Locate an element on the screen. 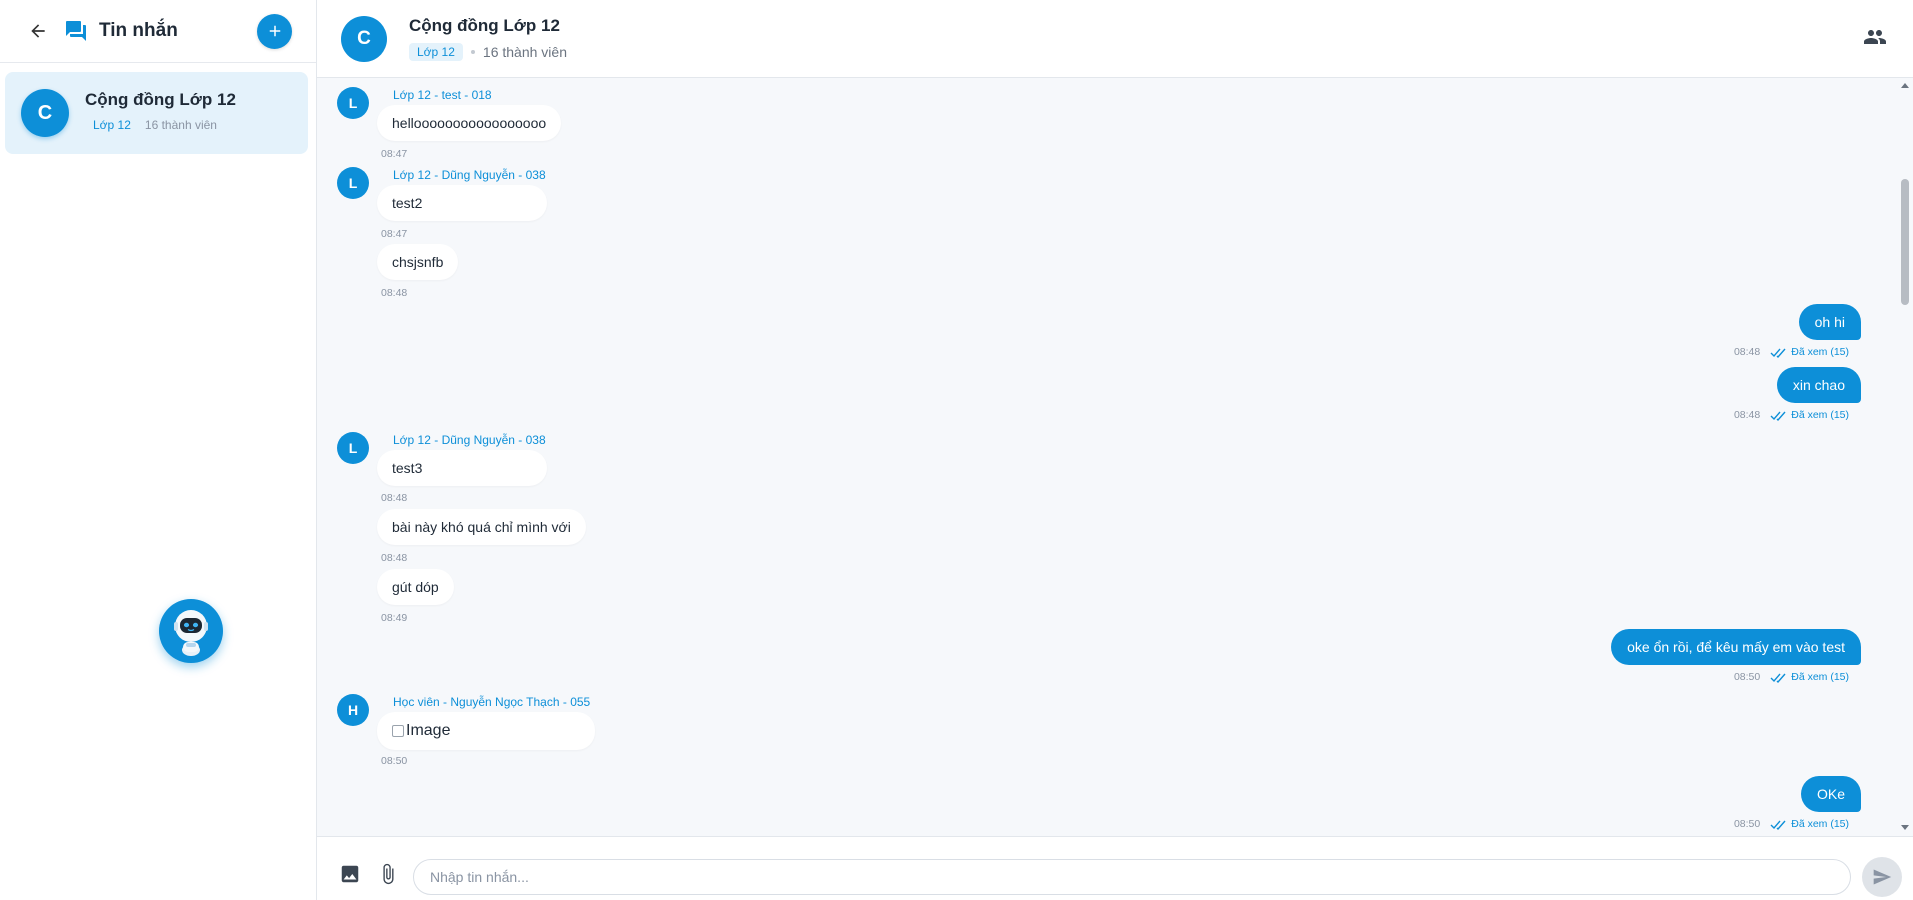 Image resolution: width=1913 pixels, height=900 pixels. message-bubble: oke ổn rồi, để kêu mấy em vào test is located at coordinates (1736, 647).